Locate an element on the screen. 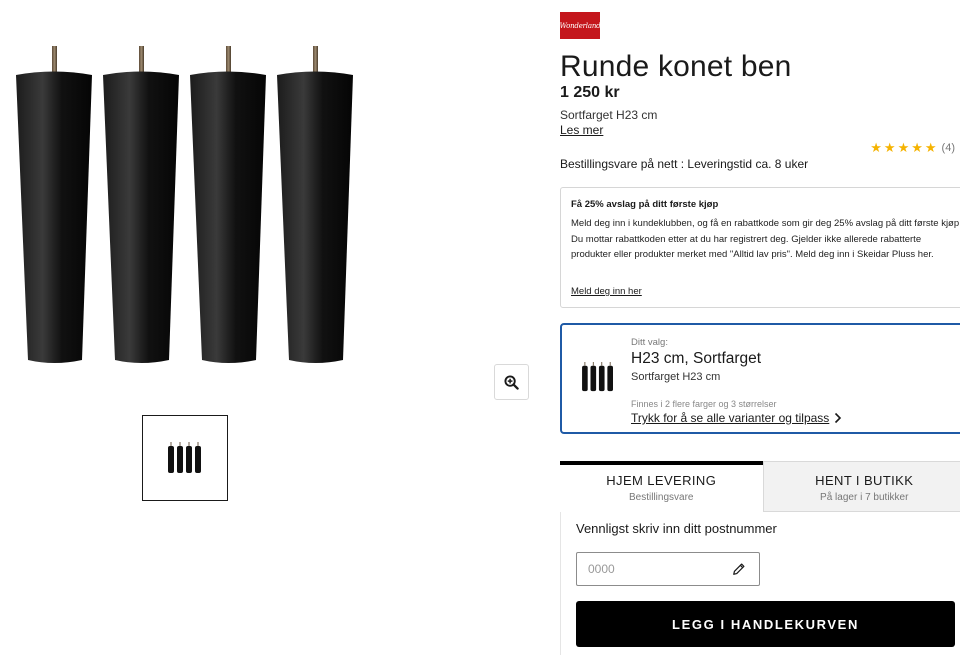  tab-subtitle: På lager i 7 butikker is located at coordinates (864, 497).